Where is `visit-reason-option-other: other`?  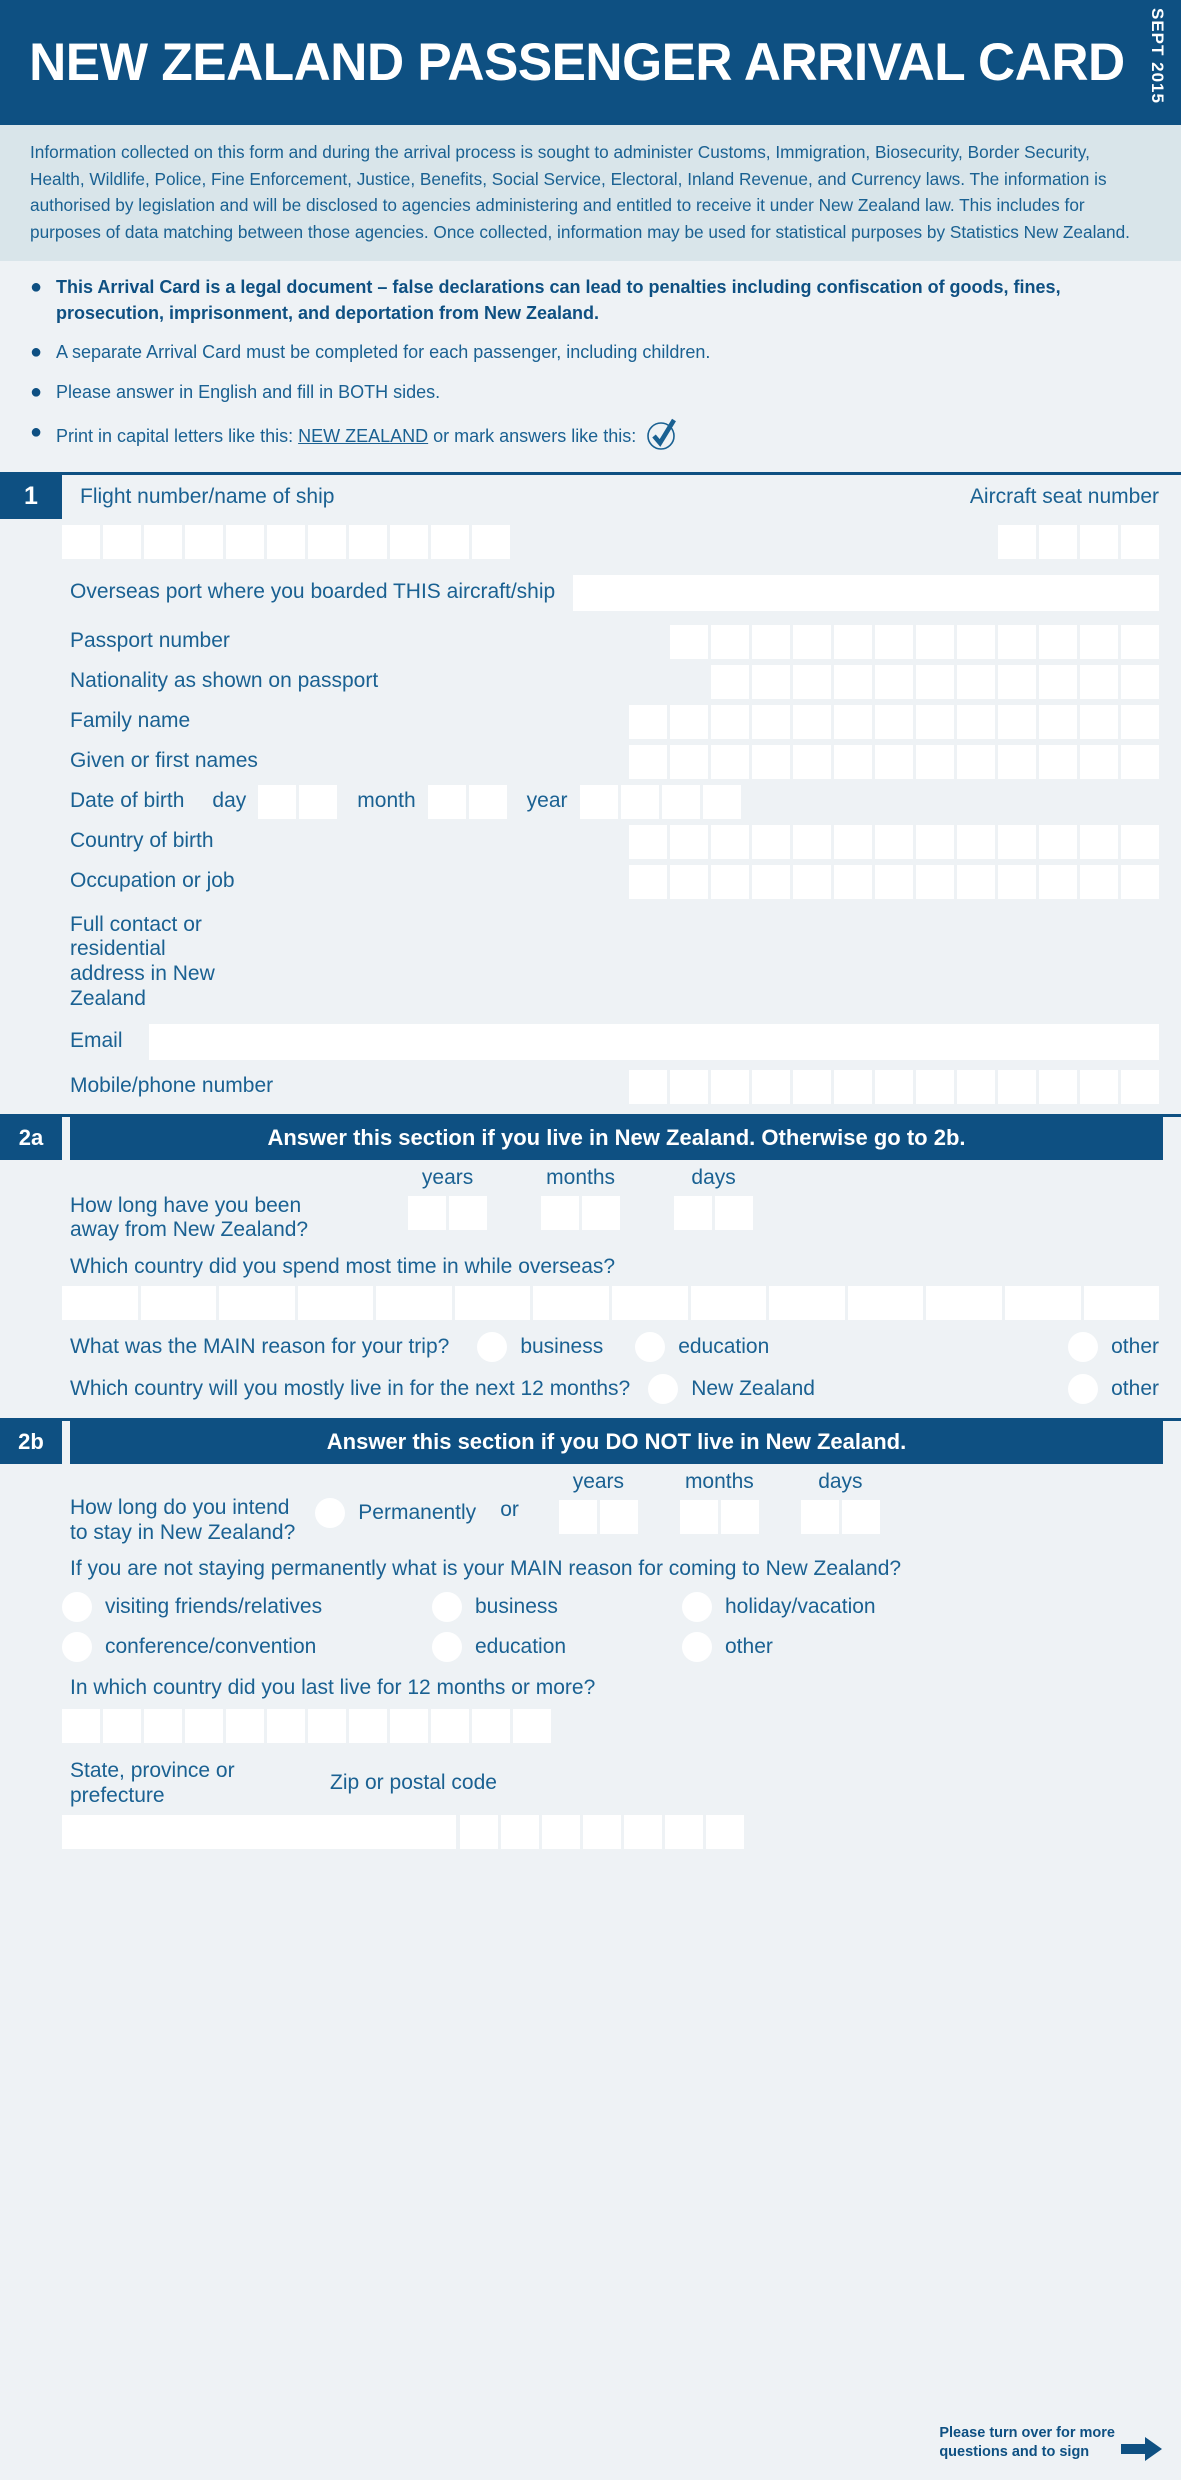
visit-reason-option-other: other is located at coordinates (727, 1647).